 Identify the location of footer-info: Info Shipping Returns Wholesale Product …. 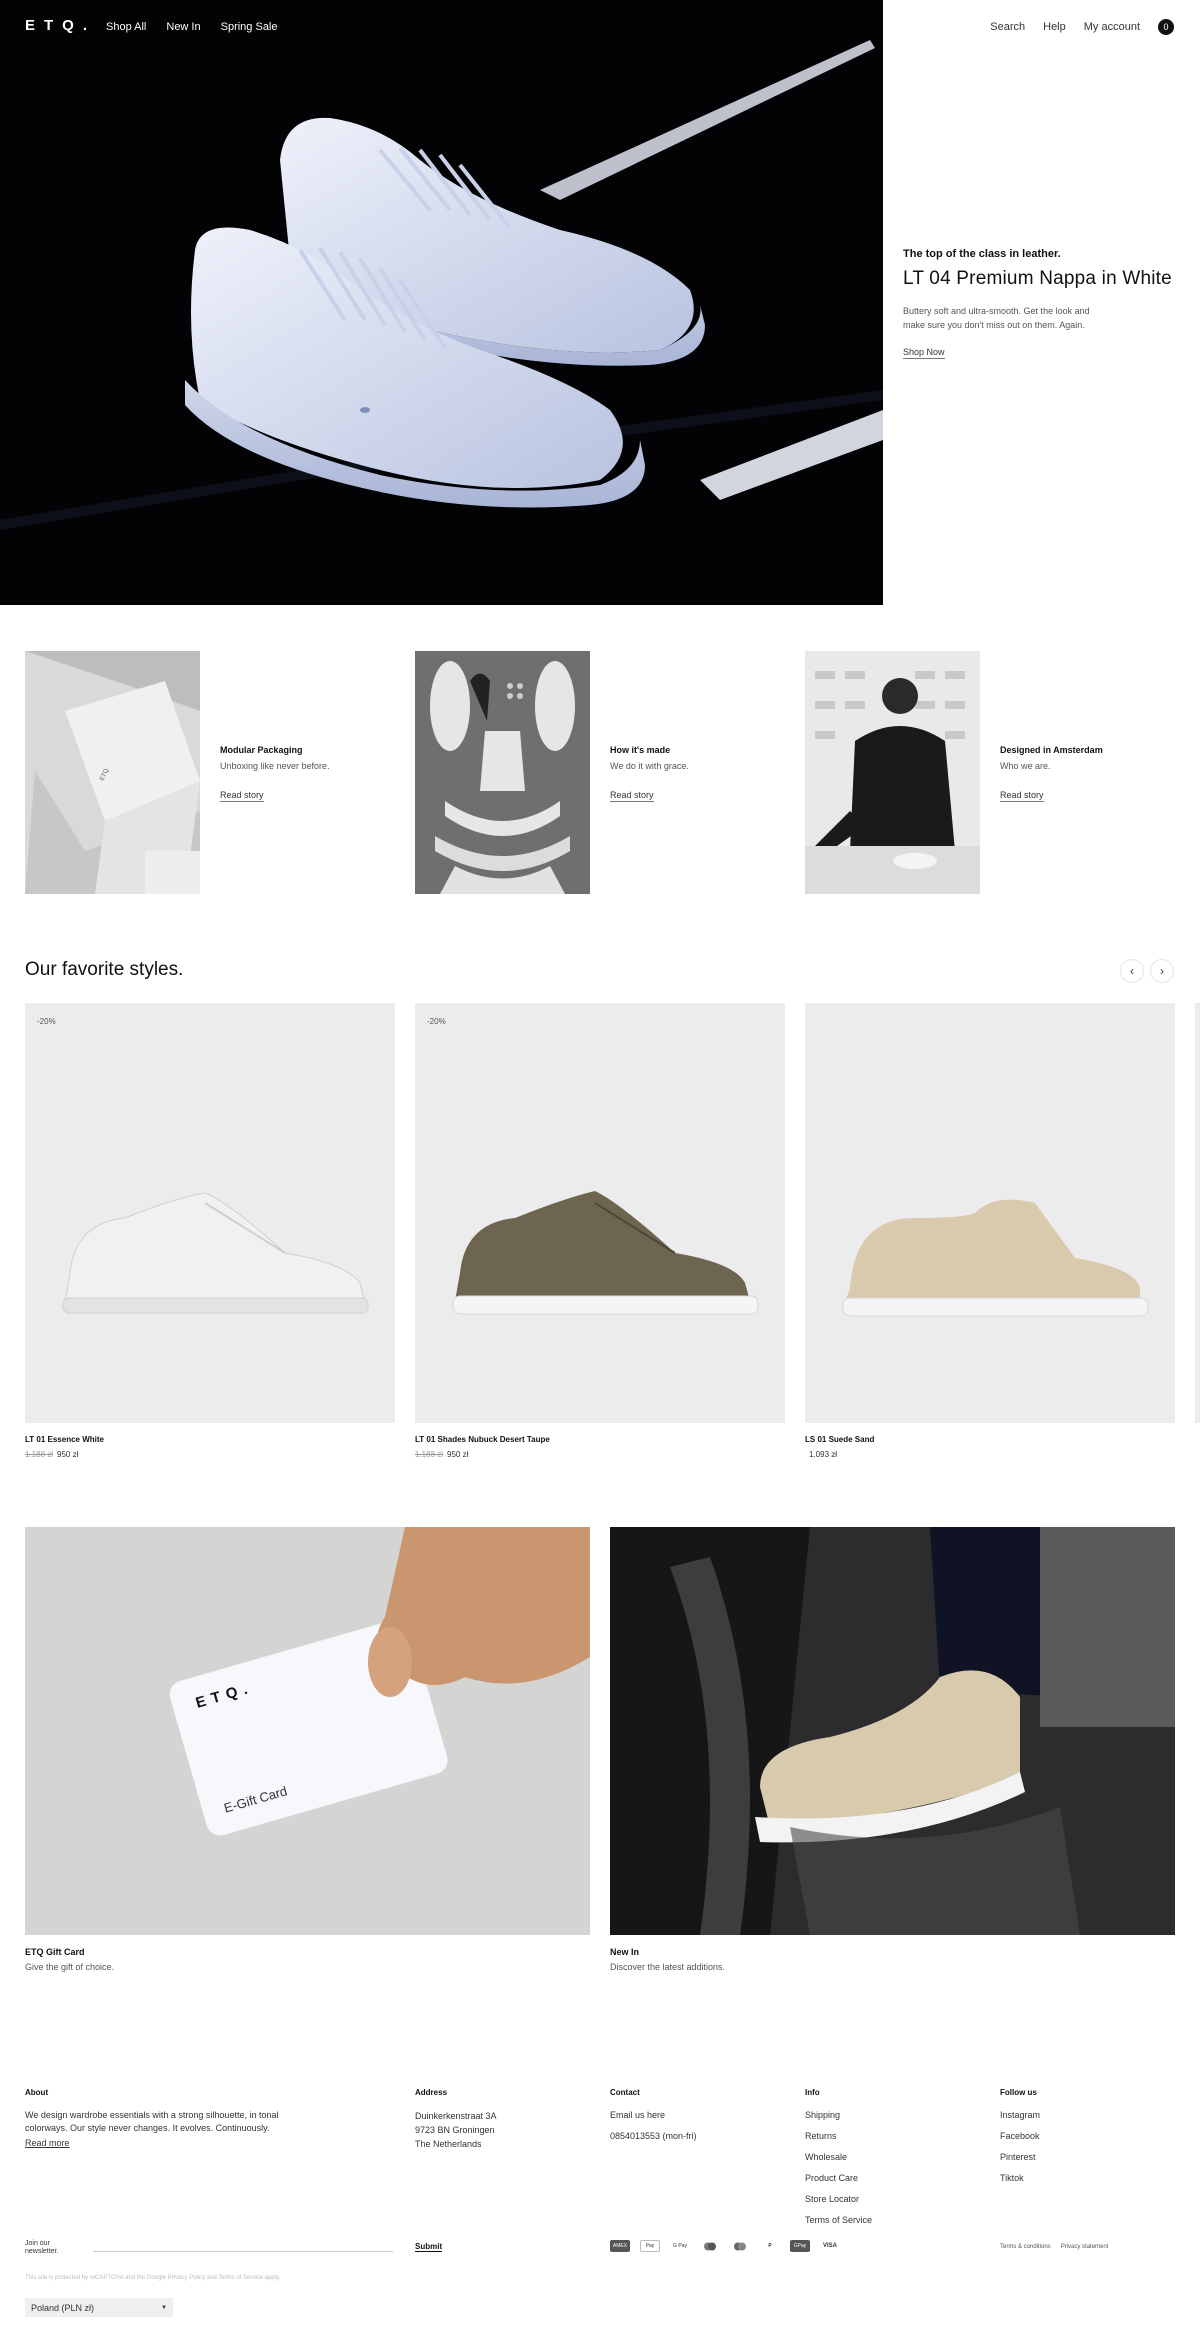
(838, 2161).